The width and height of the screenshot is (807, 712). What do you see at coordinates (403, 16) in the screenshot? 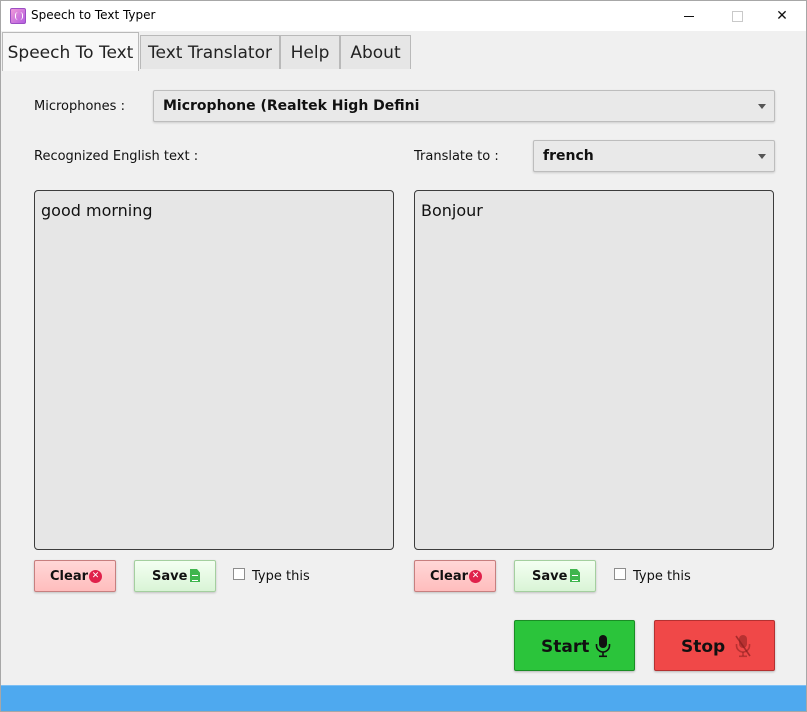
I see `title-bar: Speech to Text Typer ✕` at bounding box center [403, 16].